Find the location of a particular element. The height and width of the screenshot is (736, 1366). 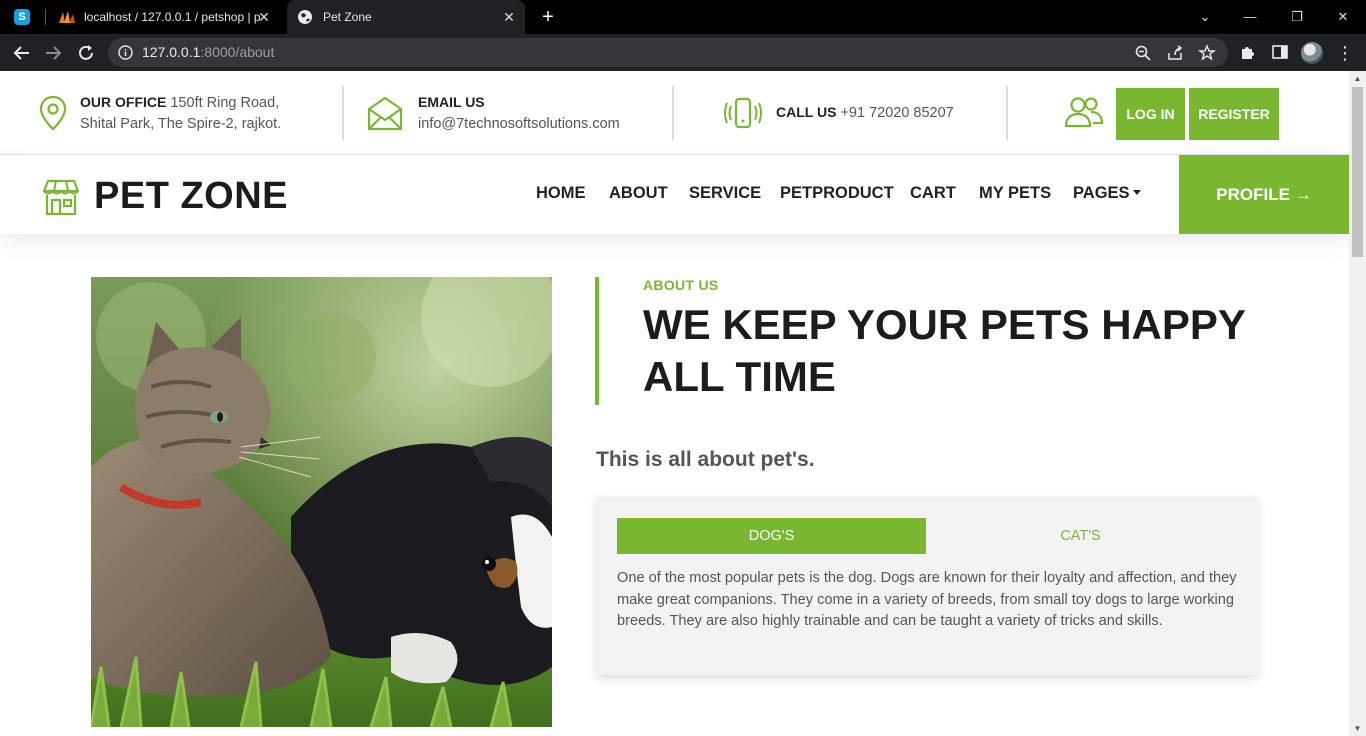

phpmyadmin-icon is located at coordinates (67, 17).